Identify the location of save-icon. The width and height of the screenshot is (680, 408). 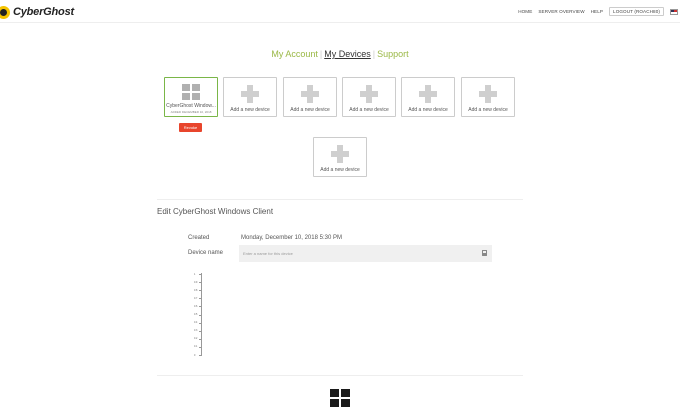
(484, 253).